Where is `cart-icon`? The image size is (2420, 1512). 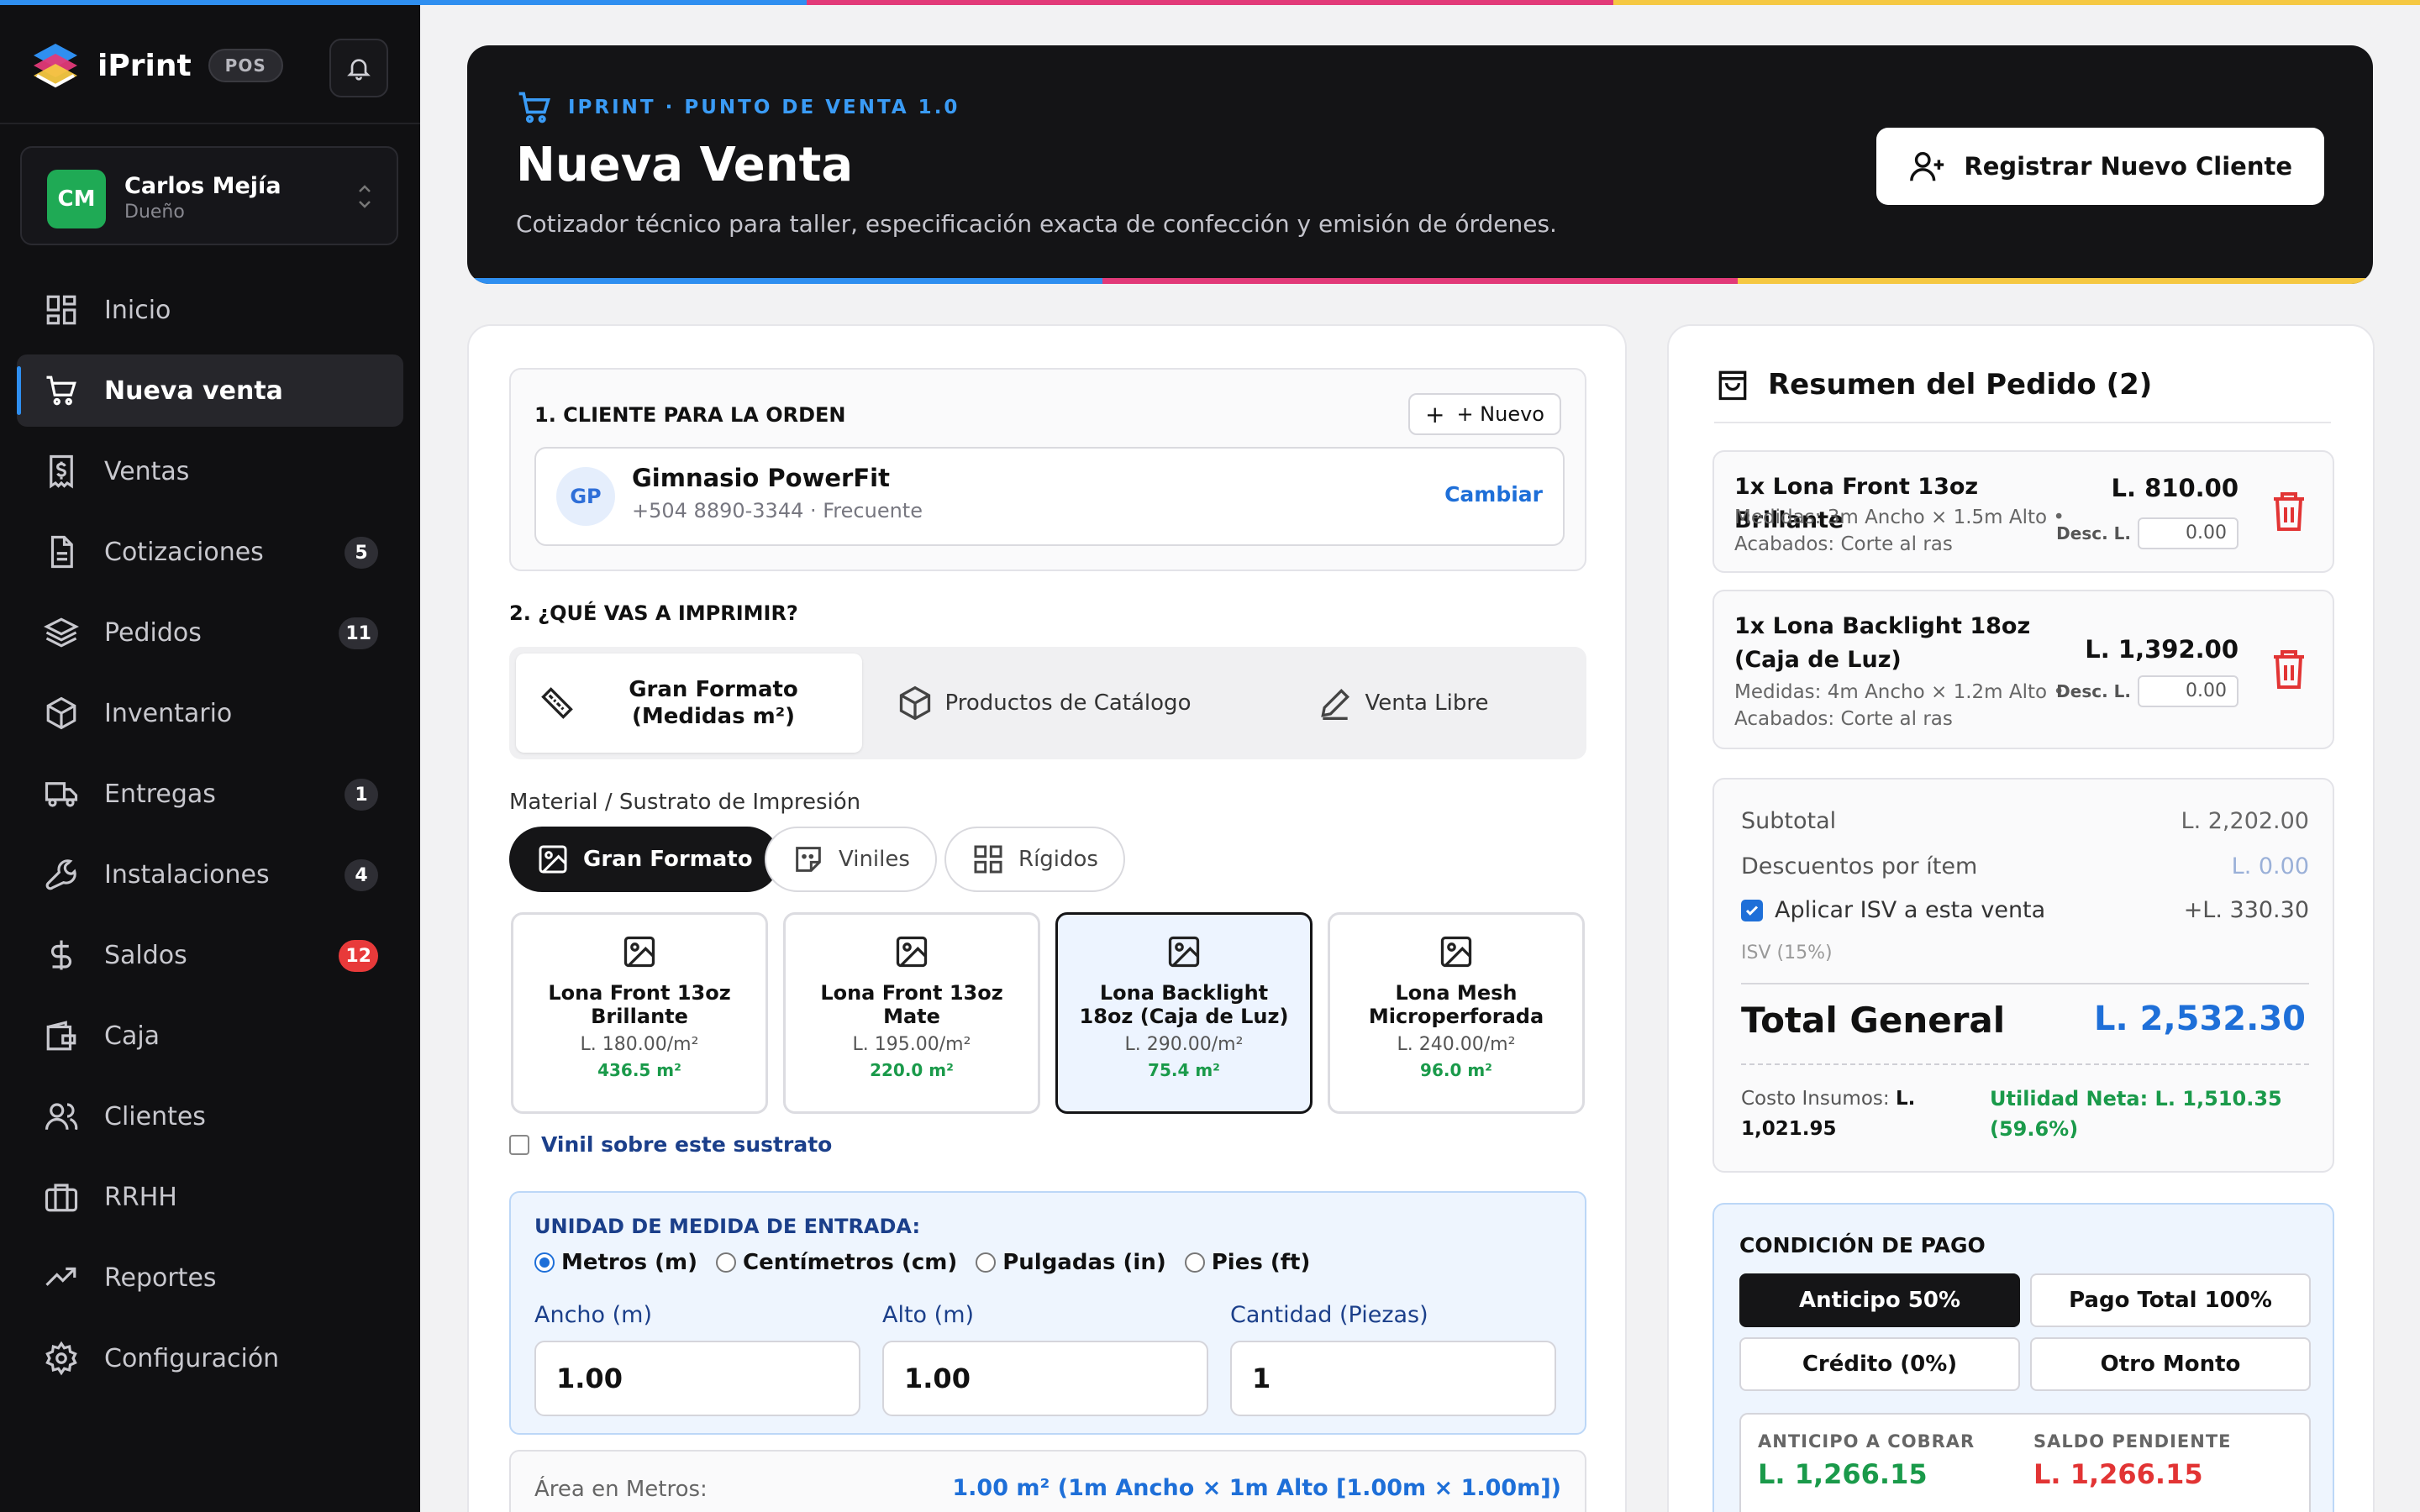 cart-icon is located at coordinates (62, 390).